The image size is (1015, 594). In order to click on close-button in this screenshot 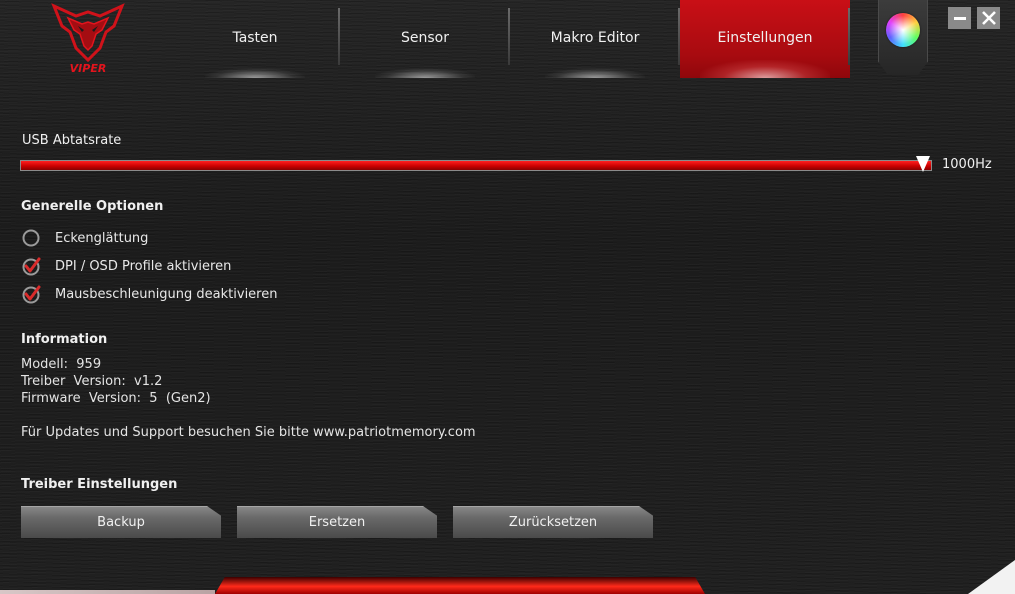, I will do `click(988, 18)`.